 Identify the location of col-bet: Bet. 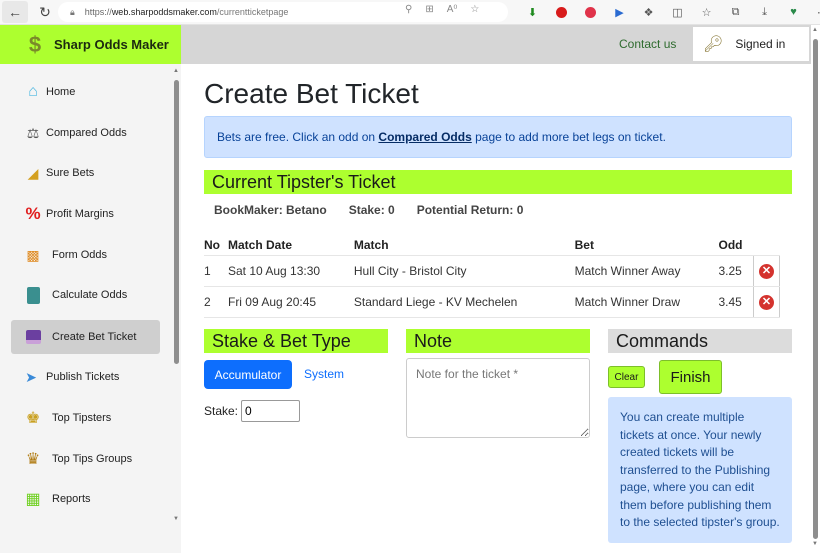
(646, 246).